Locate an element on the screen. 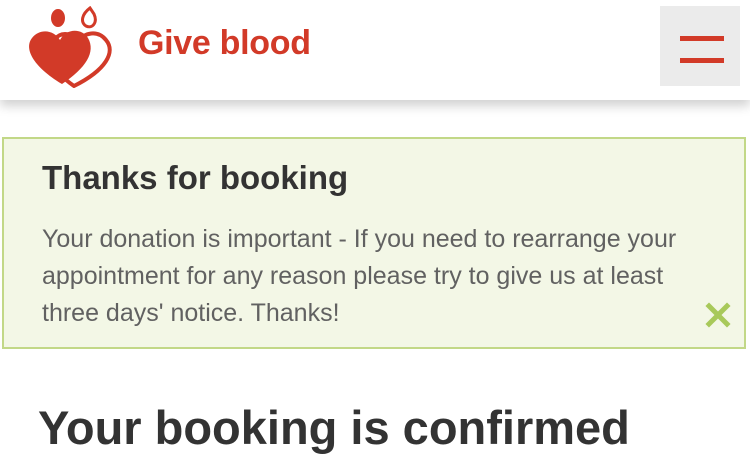 This screenshot has width=750, height=468. hamburger-menu-icon is located at coordinates (702, 38).